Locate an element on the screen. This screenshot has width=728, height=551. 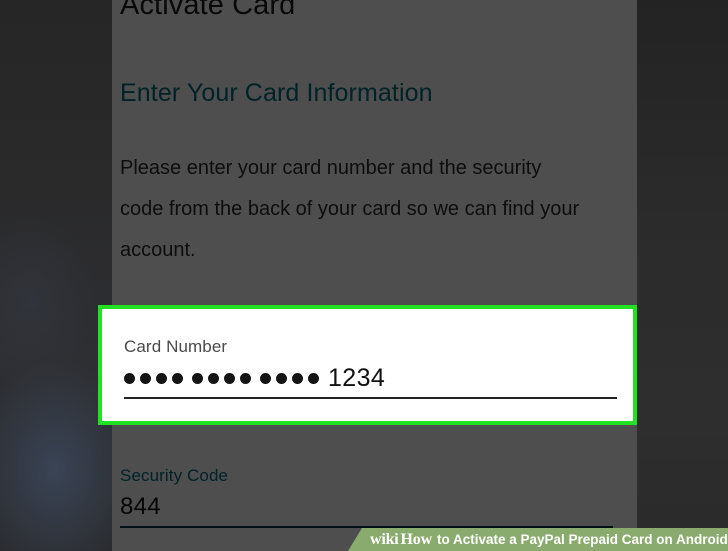
security-code-label: Security Code is located at coordinates (174, 475).